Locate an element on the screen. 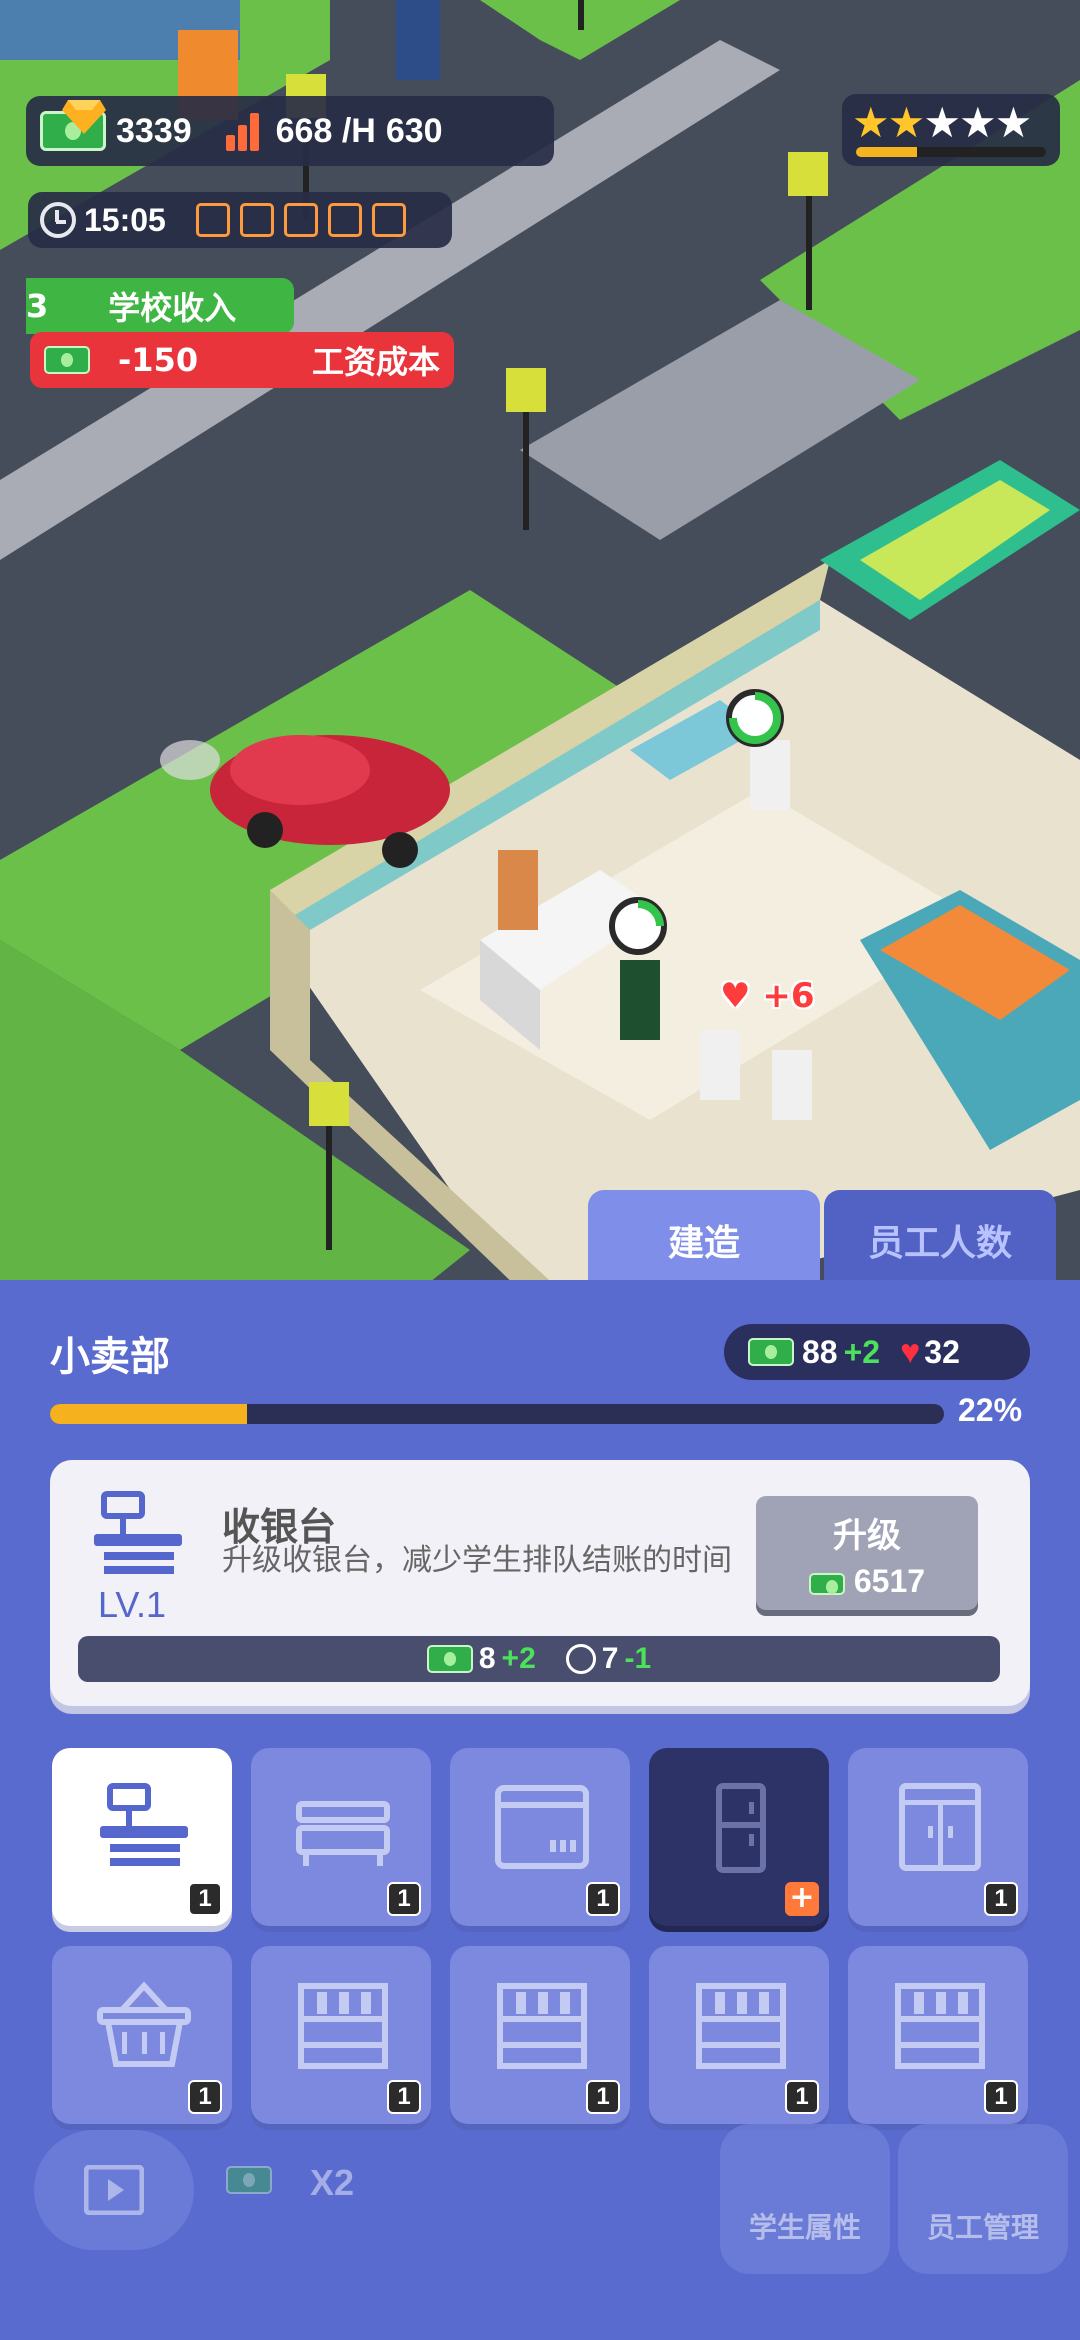 The height and width of the screenshot is (2340, 1080). upgrade-label: 升级 is located at coordinates (867, 1536).